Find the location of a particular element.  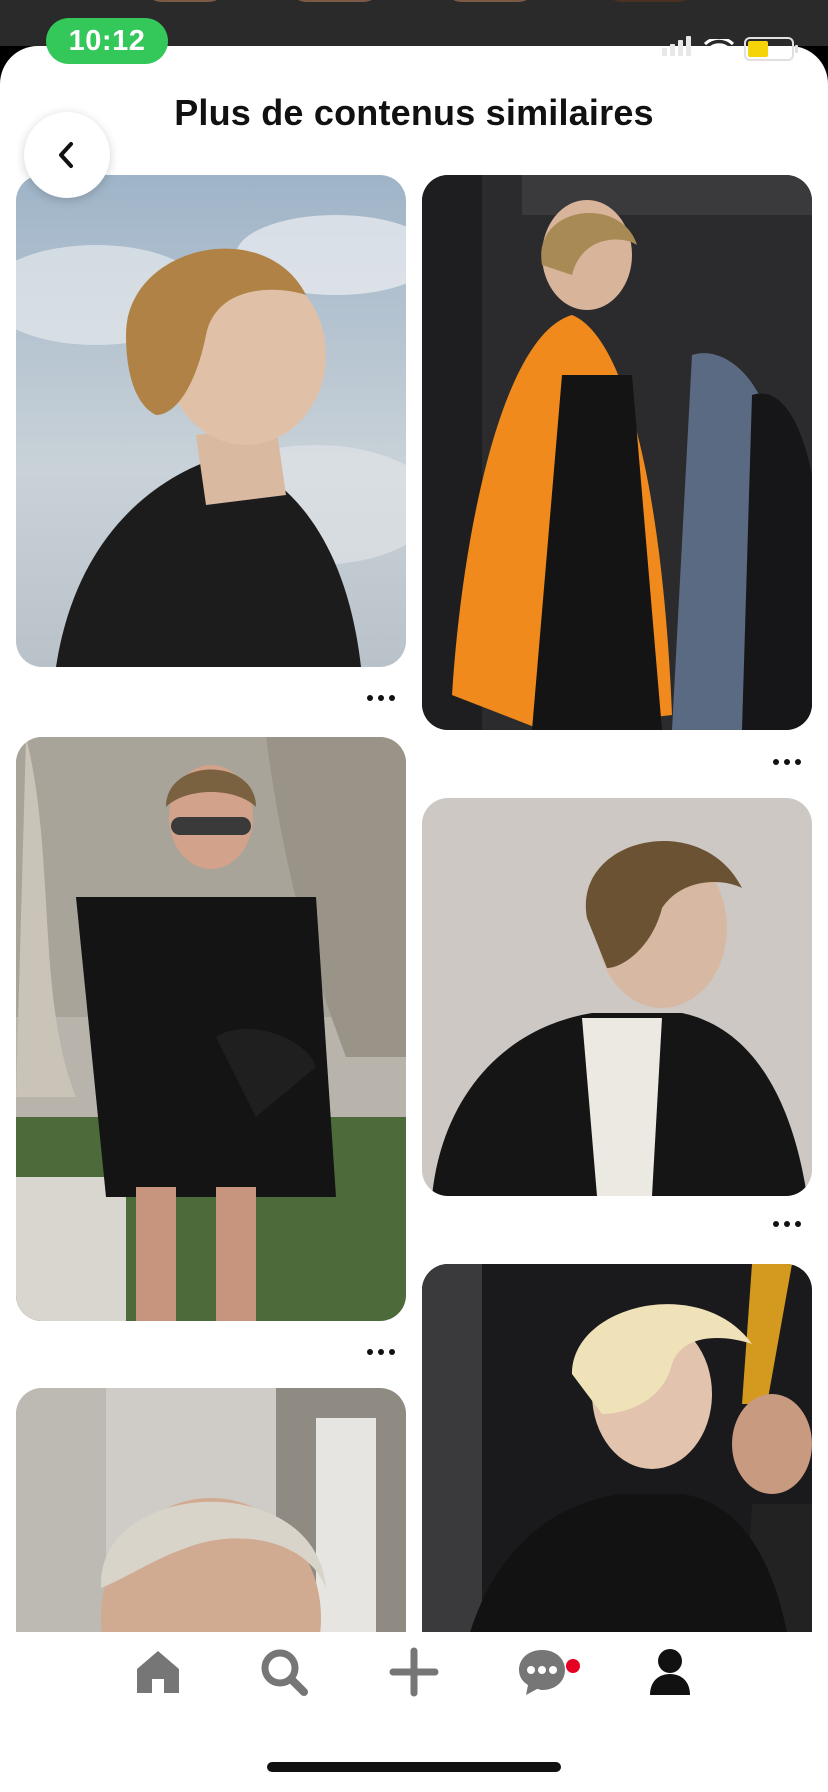

chevron-left-icon is located at coordinates (66, 155).